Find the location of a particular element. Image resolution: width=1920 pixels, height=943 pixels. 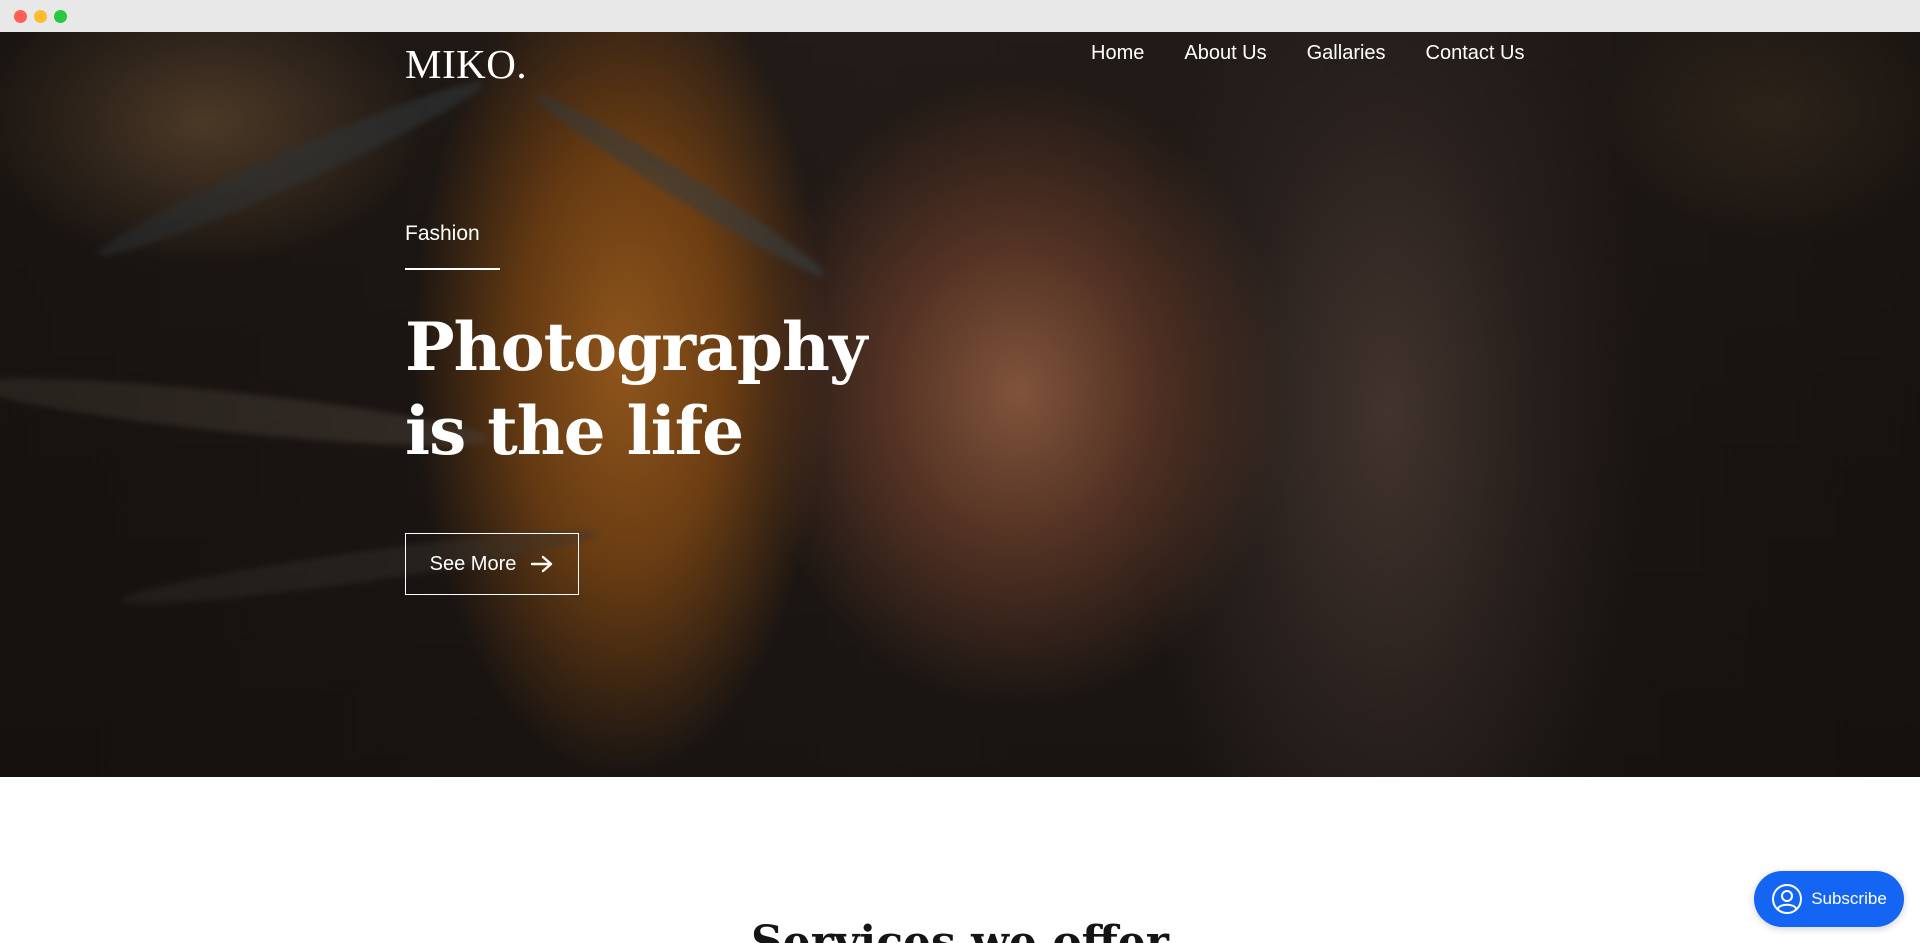

hero-category-underline is located at coordinates (452, 269).